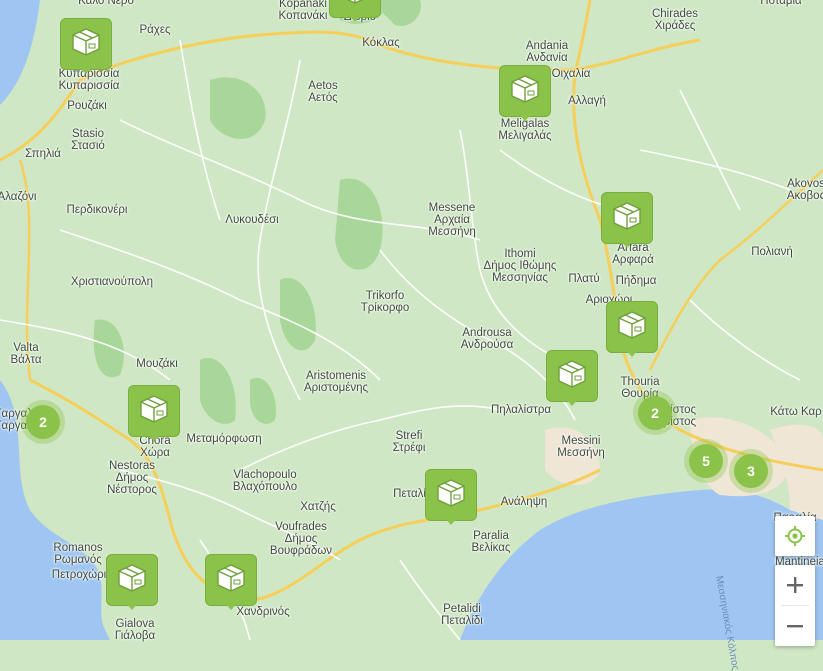  Describe the element at coordinates (385, 302) in the screenshot. I see `place-label: Trikorfo Τρίκορφο` at that location.